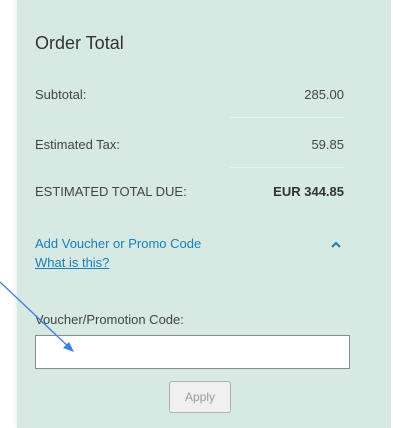 The width and height of the screenshot is (393, 428). I want to click on subtotal-value: 285.00, so click(324, 94).